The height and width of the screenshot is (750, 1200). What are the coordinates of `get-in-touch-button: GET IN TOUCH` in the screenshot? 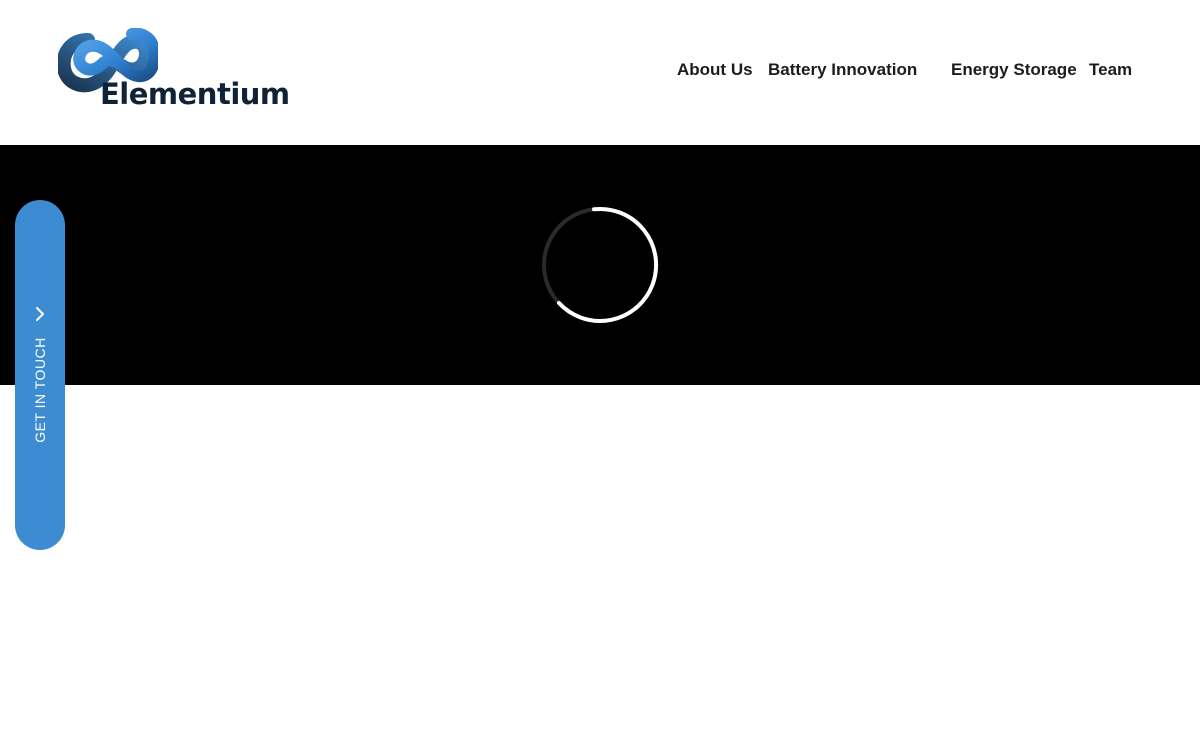 It's located at (40, 375).